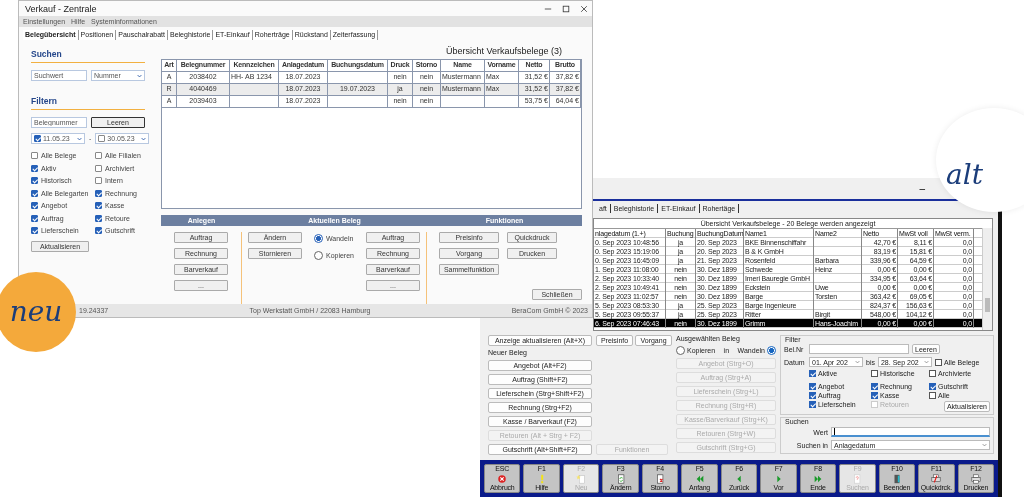  What do you see at coordinates (36, 312) in the screenshot?
I see `badge-text: neu` at bounding box center [36, 312].